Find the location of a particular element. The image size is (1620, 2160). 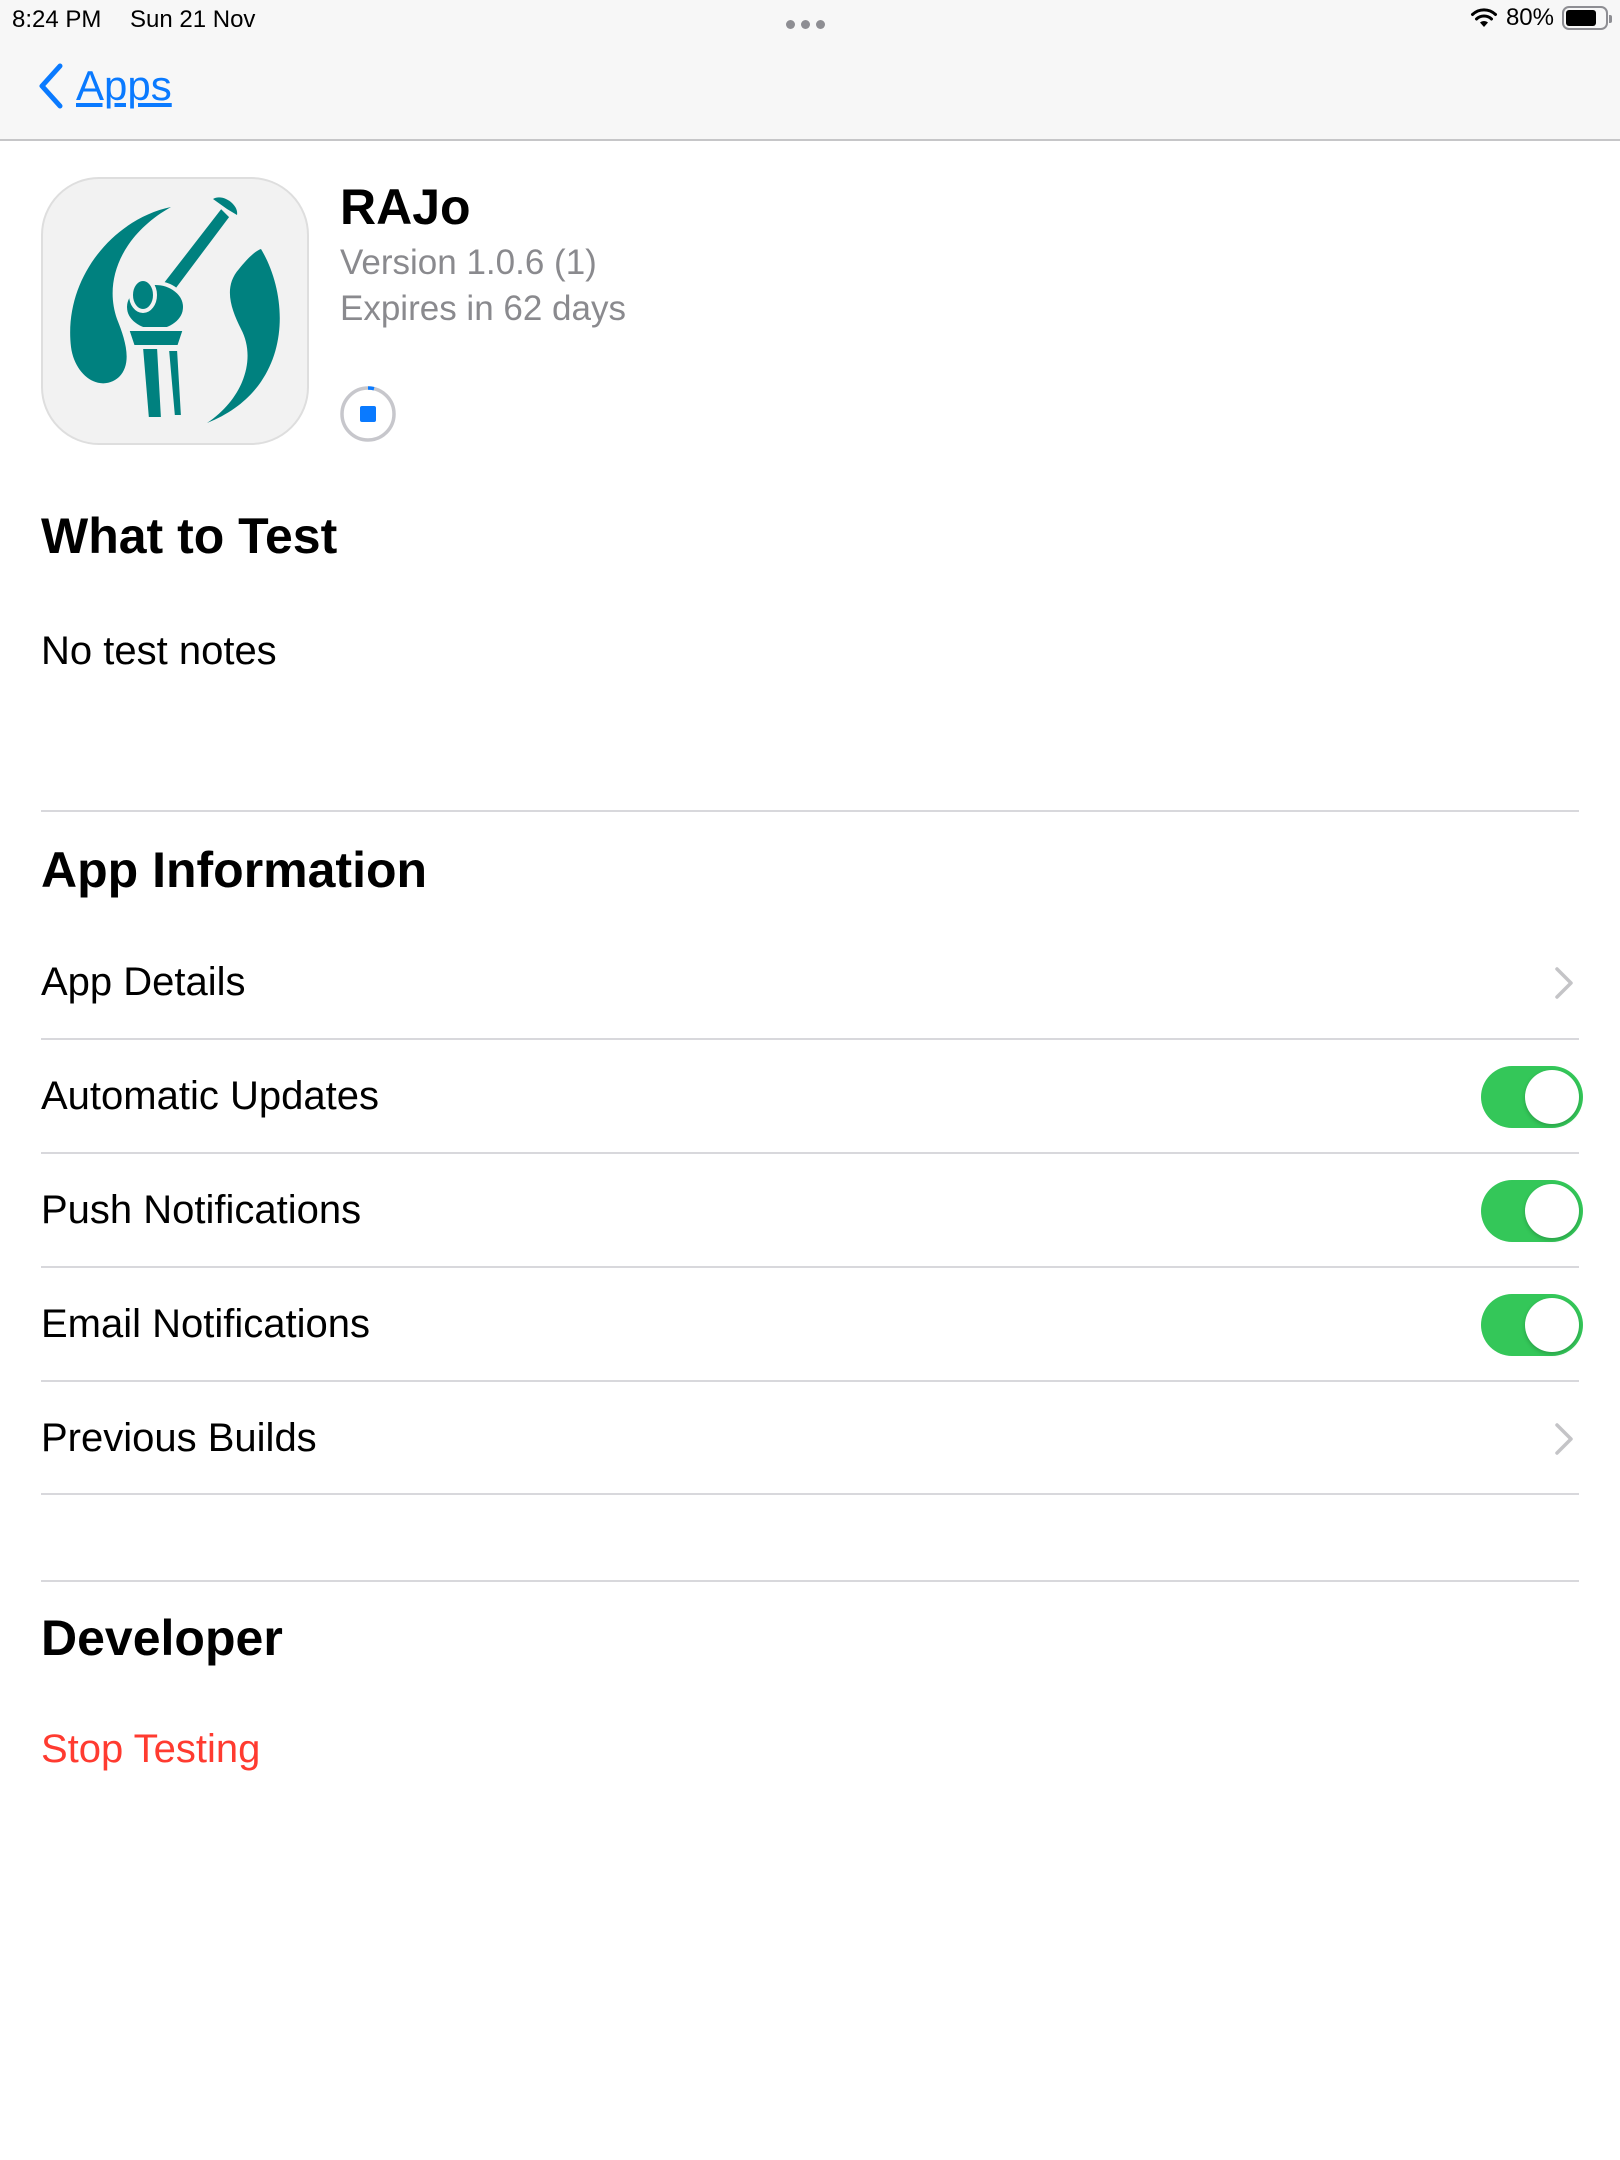

automatic-updates-toggle is located at coordinates (1532, 1096).